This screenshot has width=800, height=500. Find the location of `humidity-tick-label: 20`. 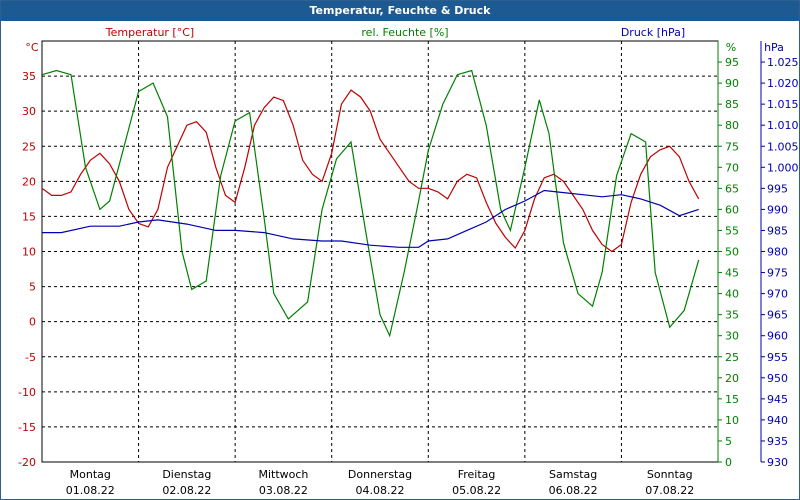

humidity-tick-label: 20 is located at coordinates (732, 378).